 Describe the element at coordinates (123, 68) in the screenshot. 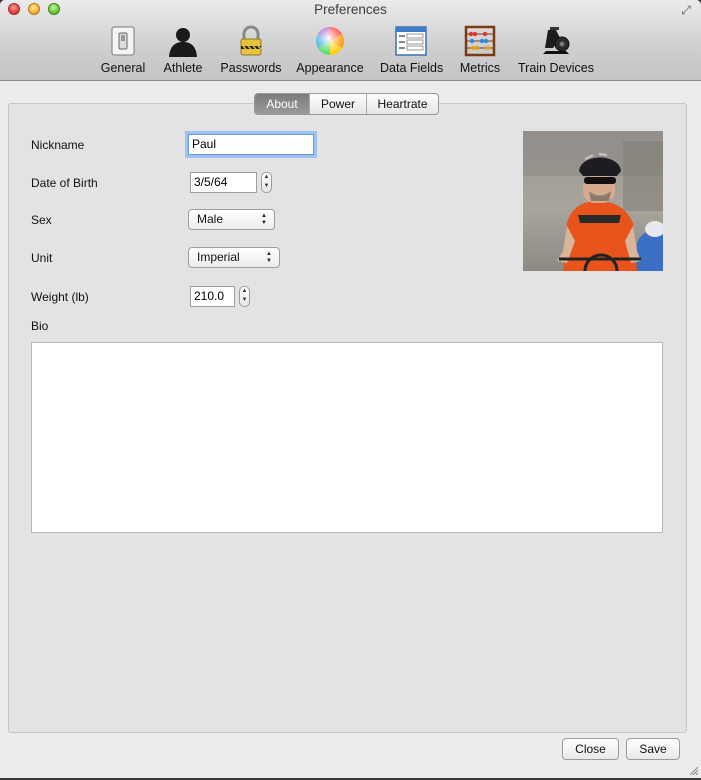

I see `toolbar-general-label: General` at that location.